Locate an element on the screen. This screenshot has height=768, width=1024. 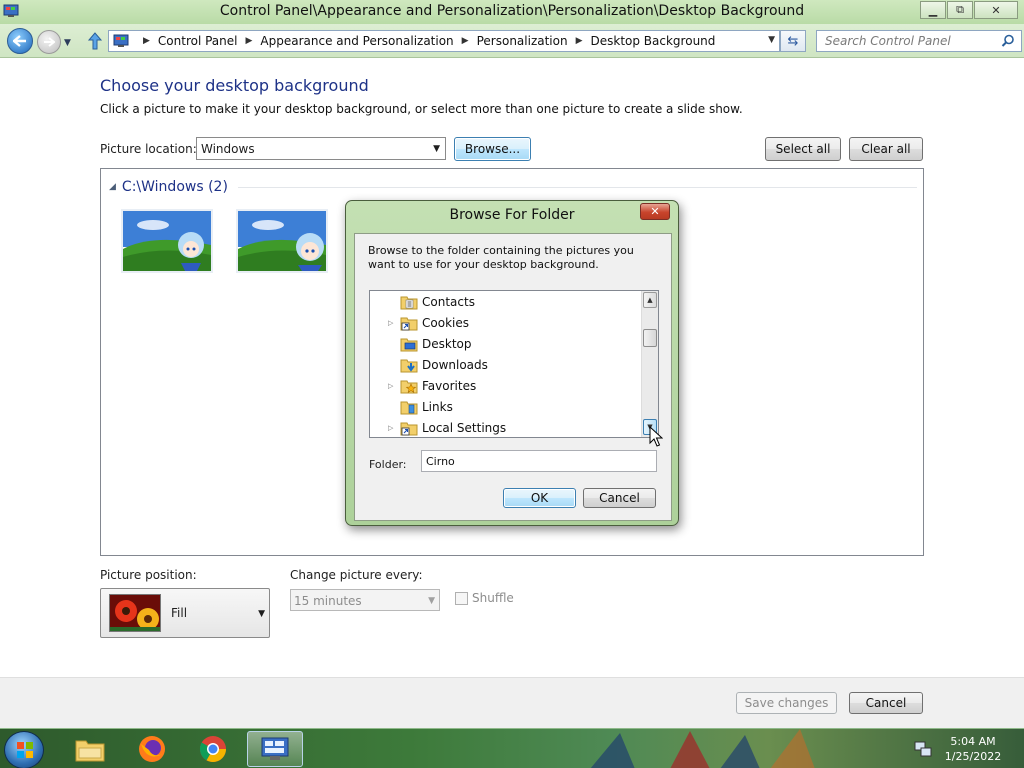
group-header: ◢ C:\Windows (2) is located at coordinates (513, 187).